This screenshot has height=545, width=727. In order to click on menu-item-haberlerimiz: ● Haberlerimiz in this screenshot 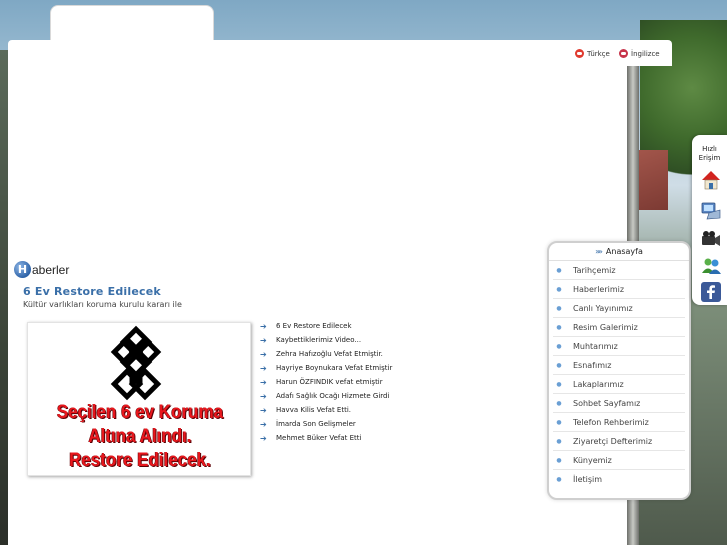, I will do `click(619, 289)`.